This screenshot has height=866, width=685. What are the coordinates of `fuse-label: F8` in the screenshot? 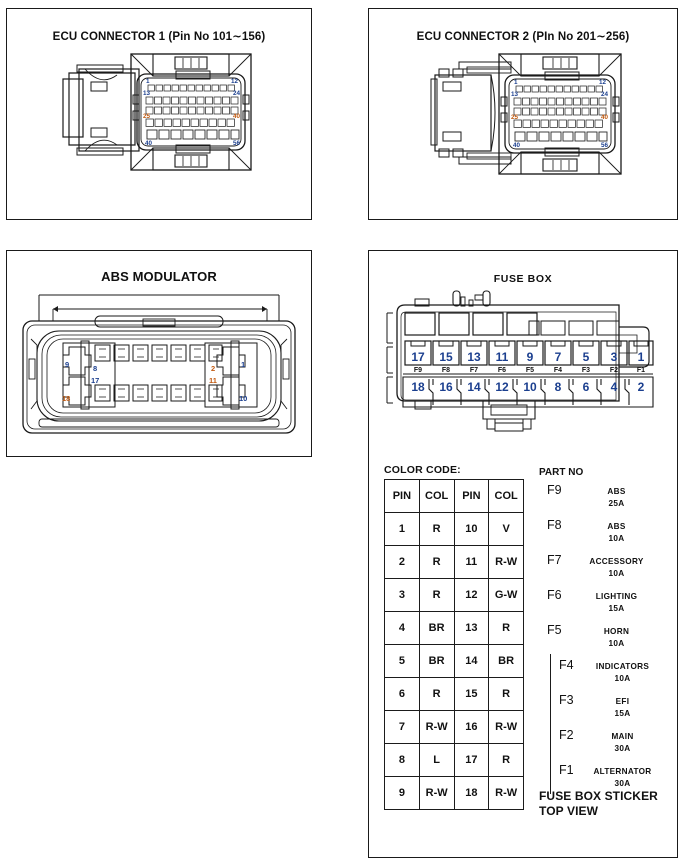 It's located at (446, 370).